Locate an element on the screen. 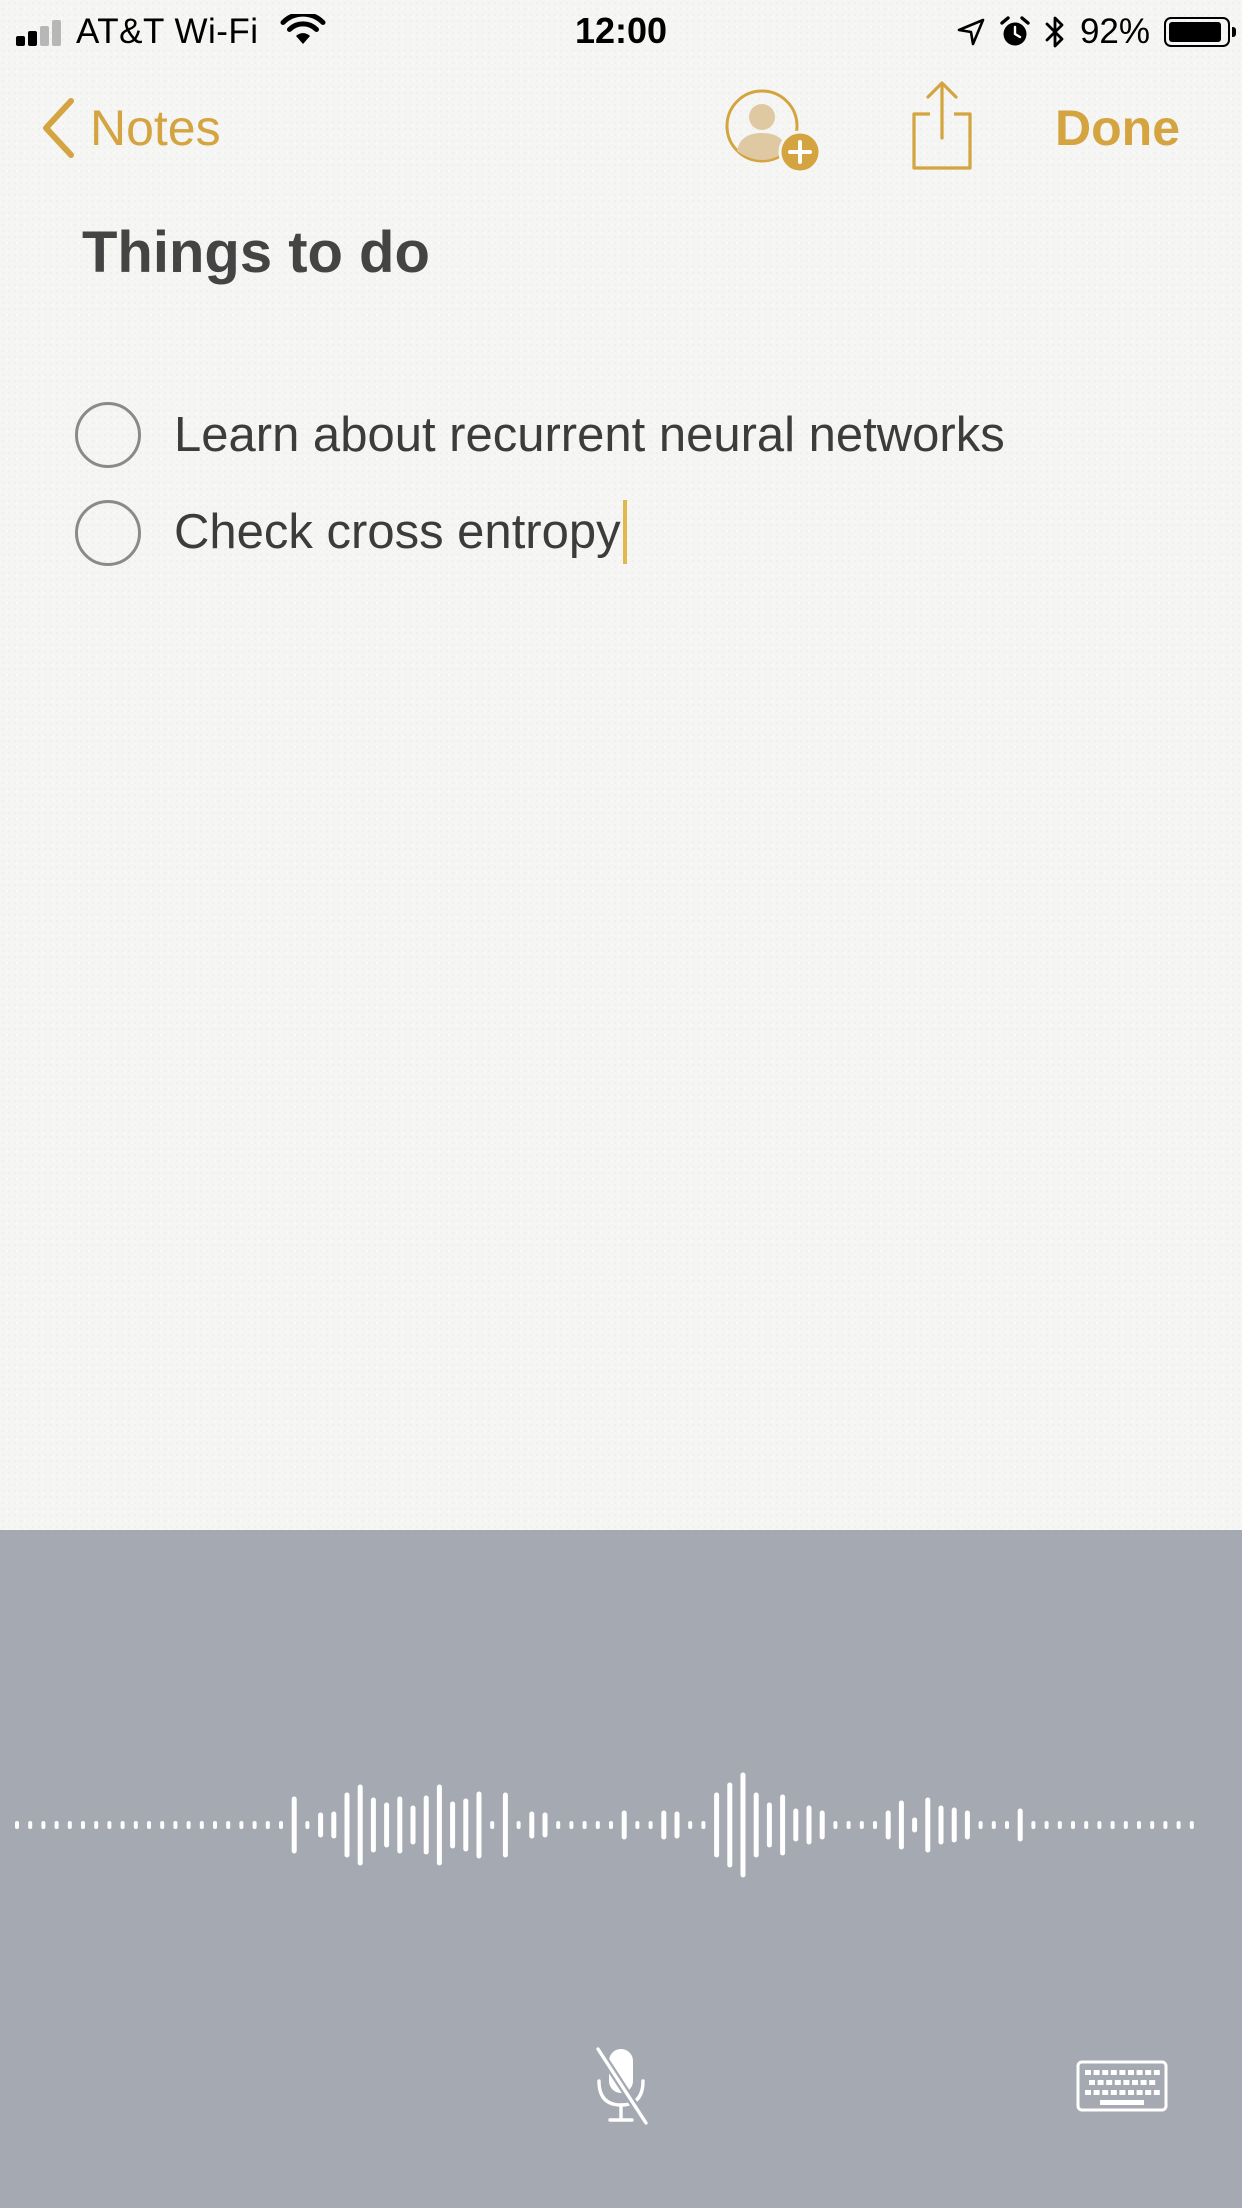 The image size is (1242, 2208). battery-icon is located at coordinates (1200, 32).